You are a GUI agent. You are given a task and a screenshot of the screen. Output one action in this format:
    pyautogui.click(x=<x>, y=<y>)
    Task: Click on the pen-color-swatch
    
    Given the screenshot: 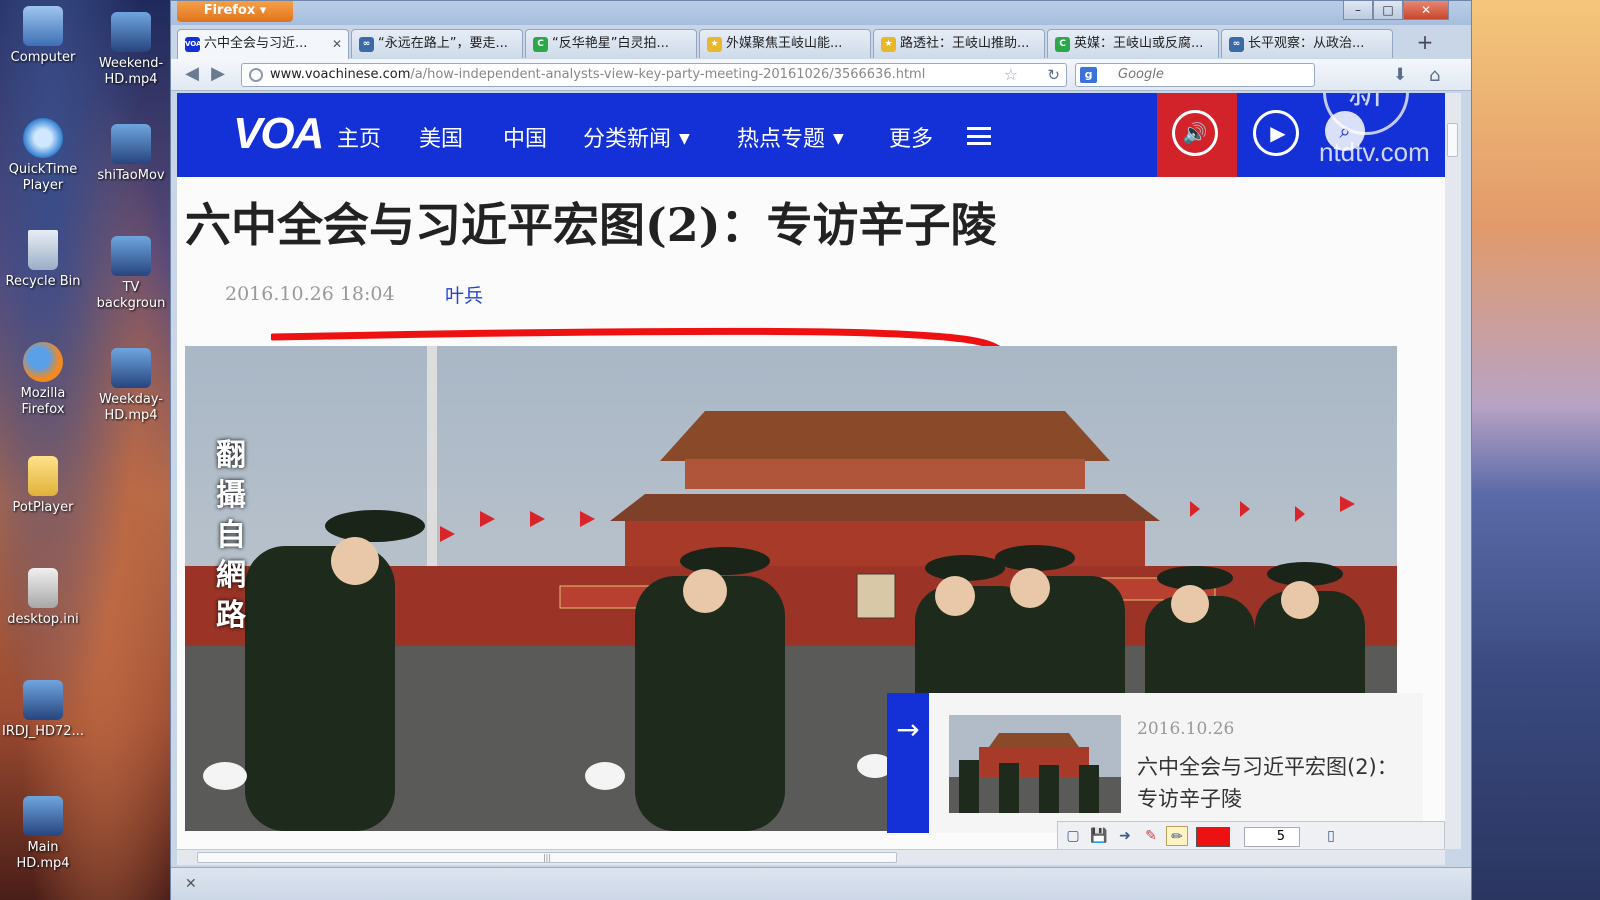 What is the action you would take?
    pyautogui.click(x=1213, y=837)
    